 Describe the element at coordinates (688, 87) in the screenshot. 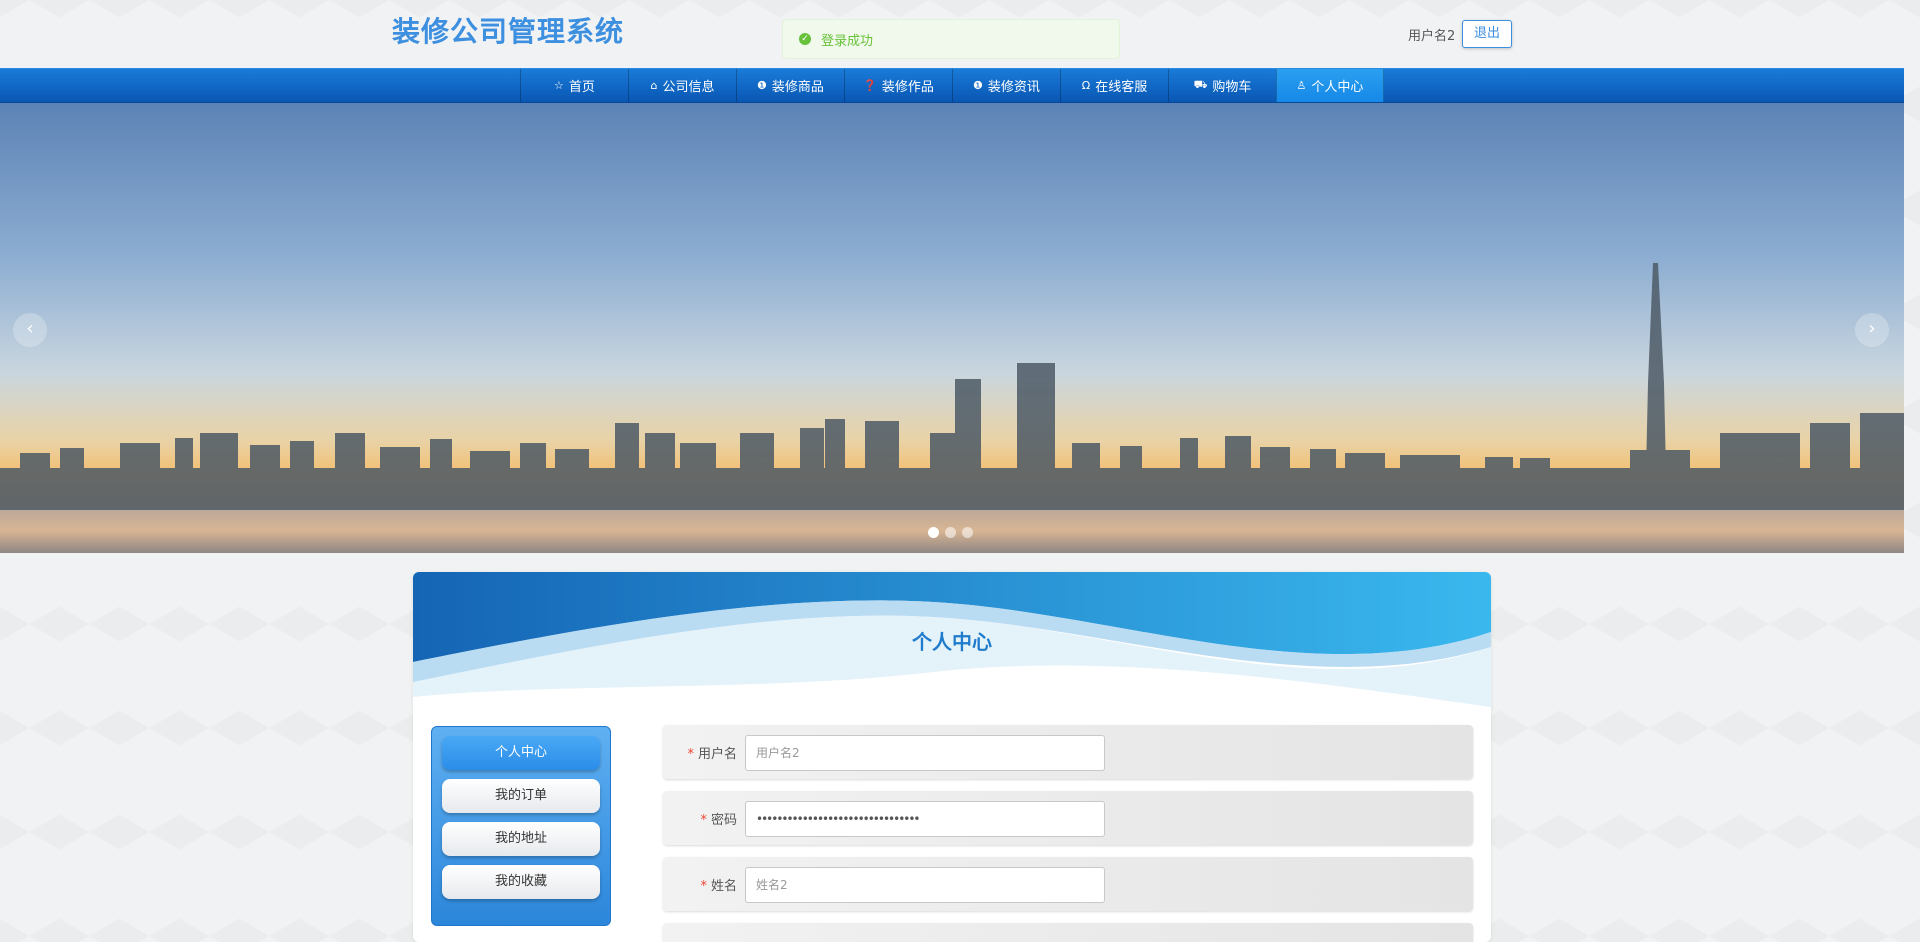

I see `nav-item-label: 公司信息` at that location.